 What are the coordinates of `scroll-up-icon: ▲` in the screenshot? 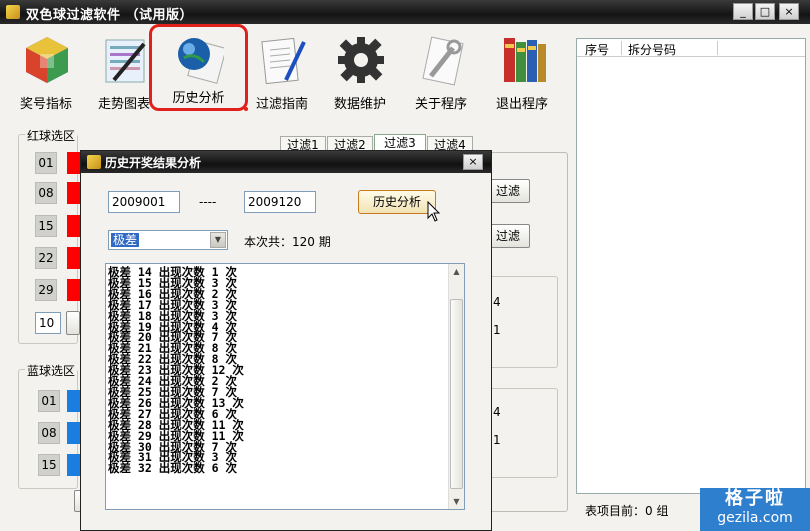 It's located at (456, 271).